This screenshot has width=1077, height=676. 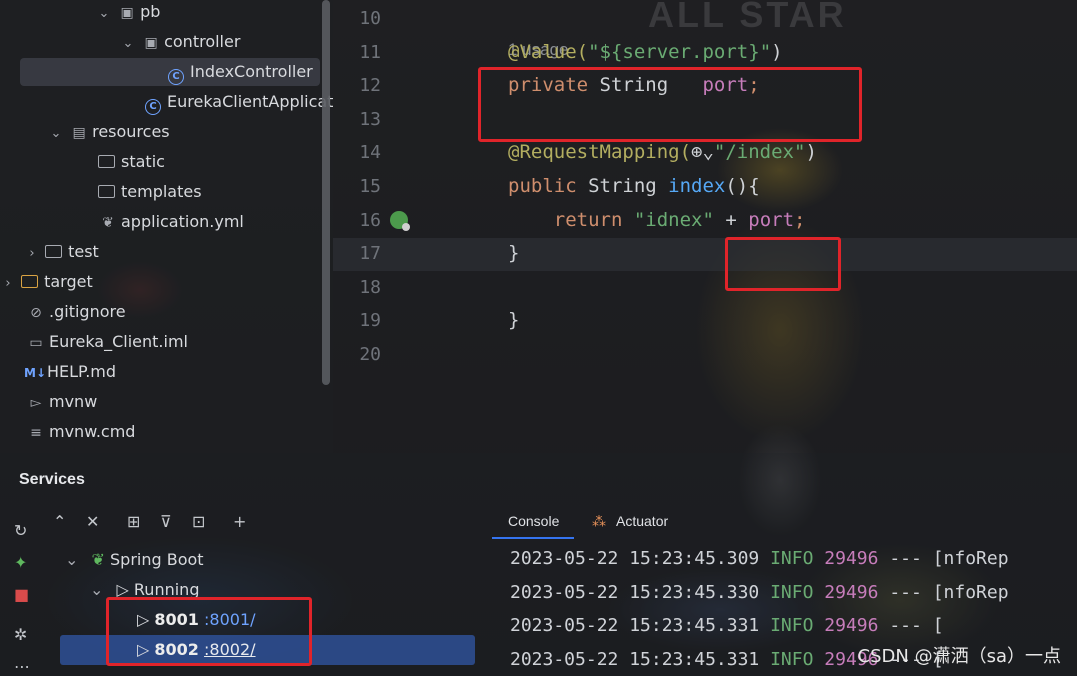 I want to click on tree-item-test: › test, so click(x=61, y=253).